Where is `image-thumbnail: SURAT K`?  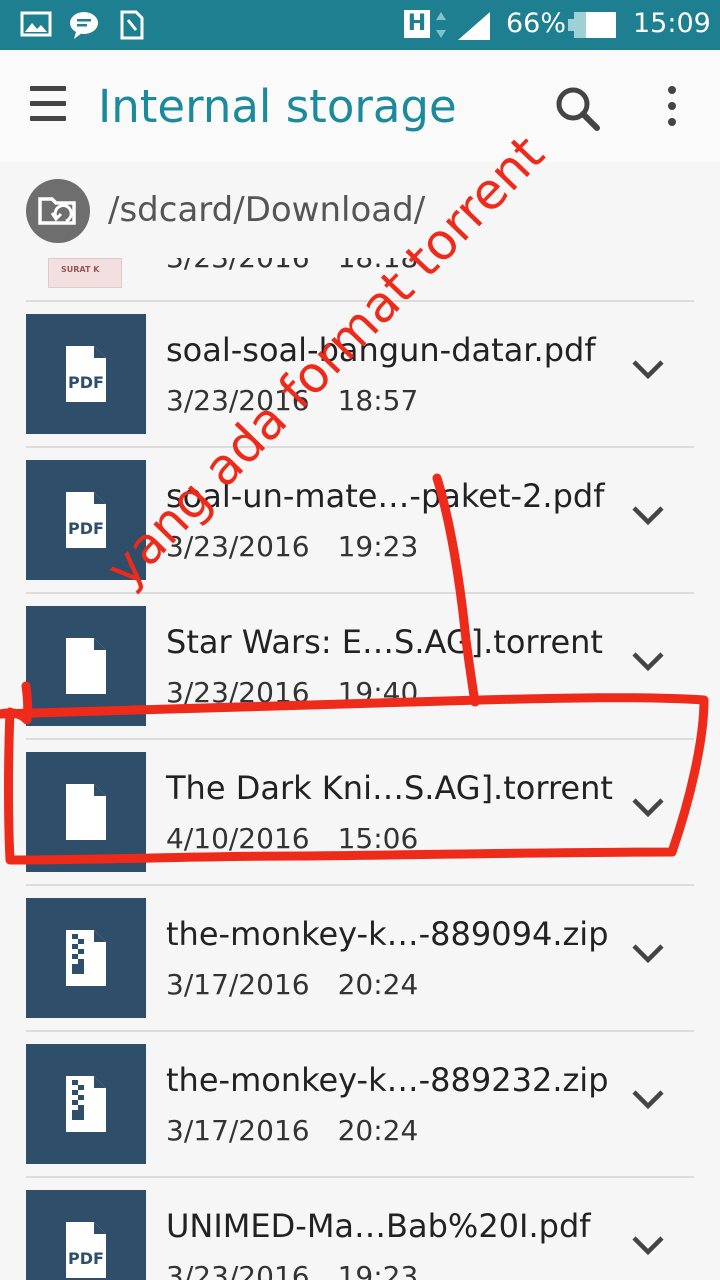 image-thumbnail: SURAT K is located at coordinates (85, 273).